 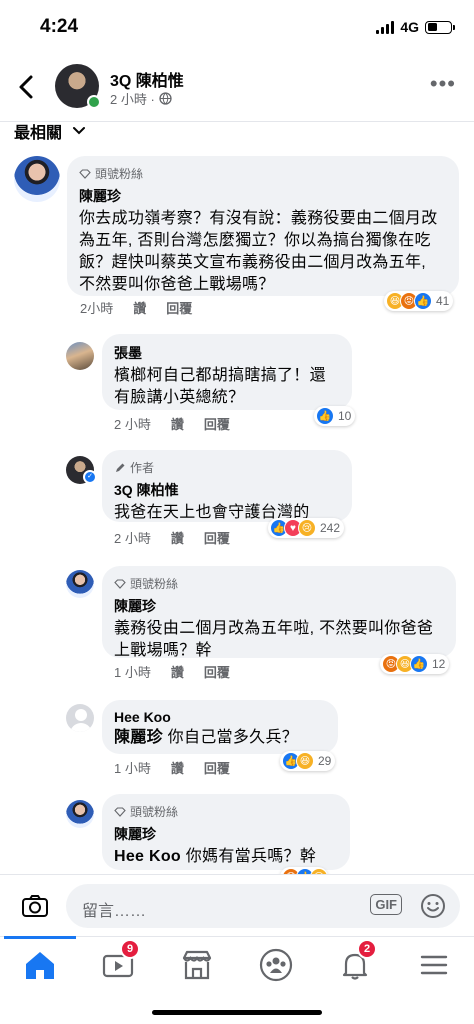 What do you see at coordinates (35, 906) in the screenshot?
I see `camera-icon` at bounding box center [35, 906].